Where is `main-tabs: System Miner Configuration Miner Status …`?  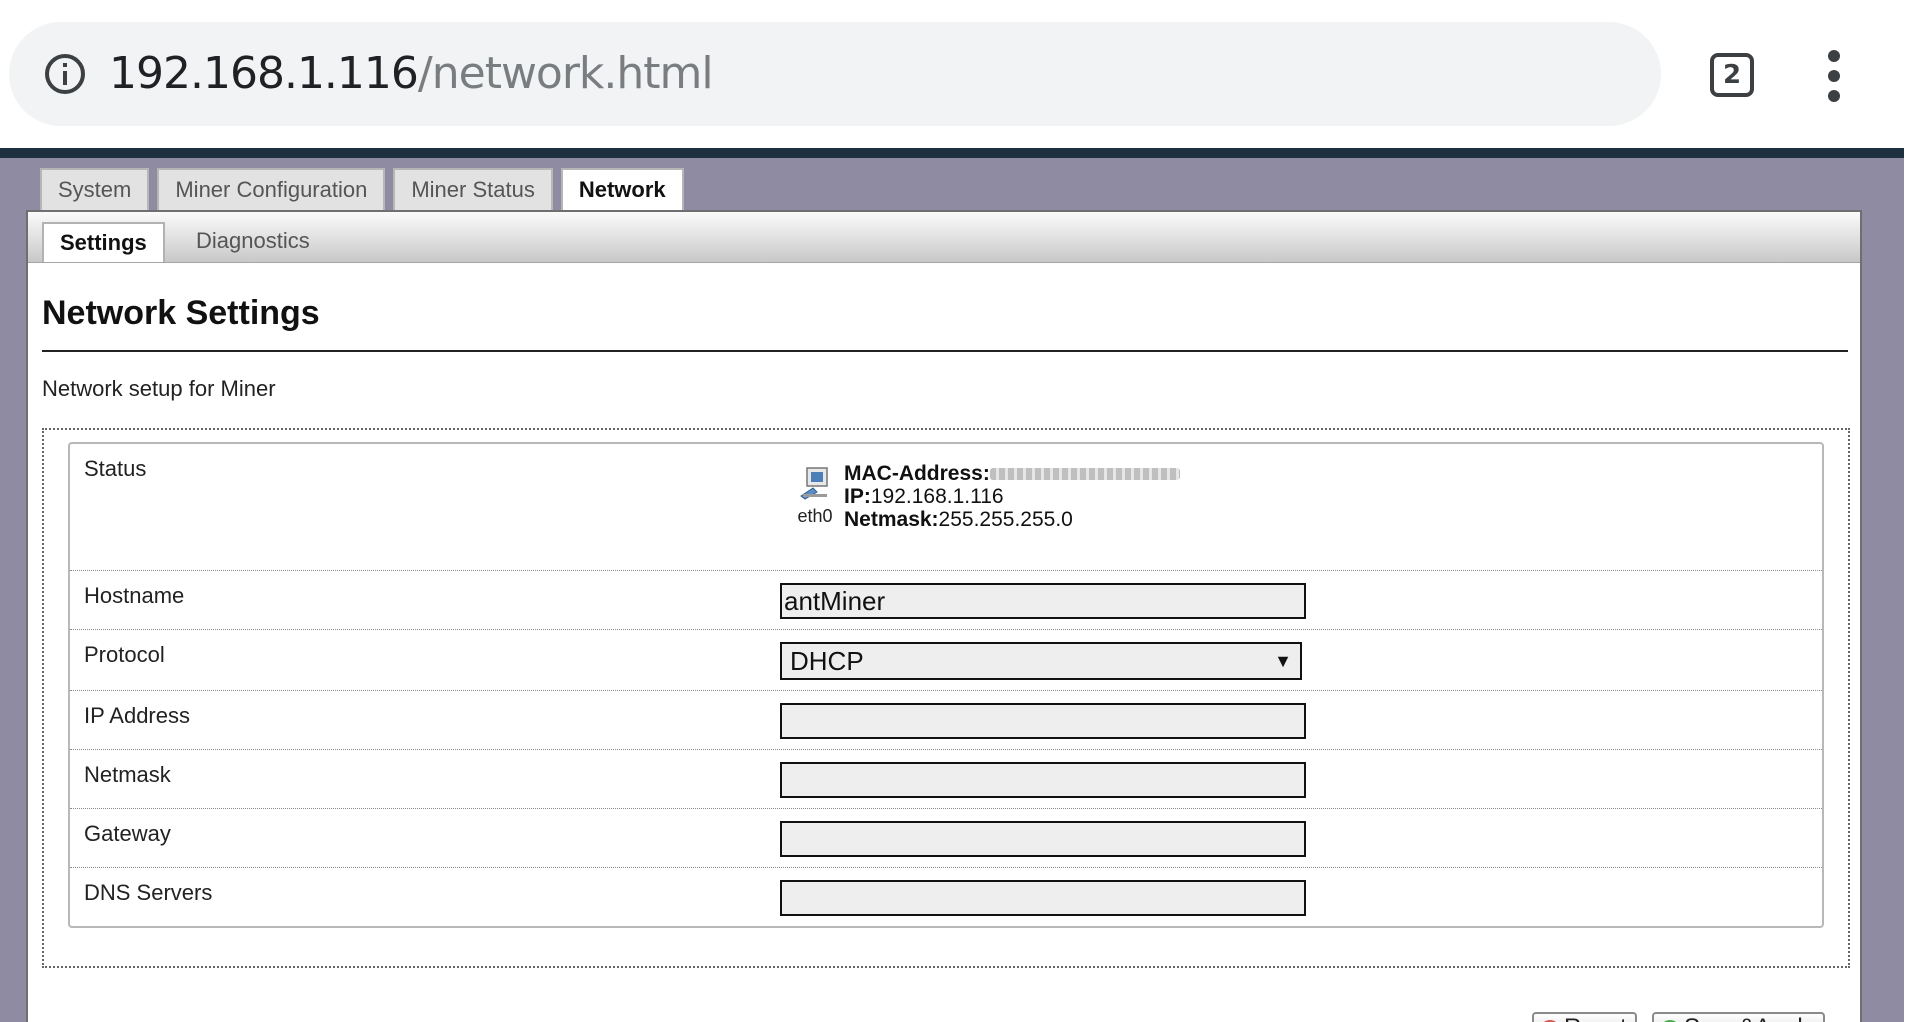 main-tabs: System Miner Configuration Miner Status … is located at coordinates (362, 191).